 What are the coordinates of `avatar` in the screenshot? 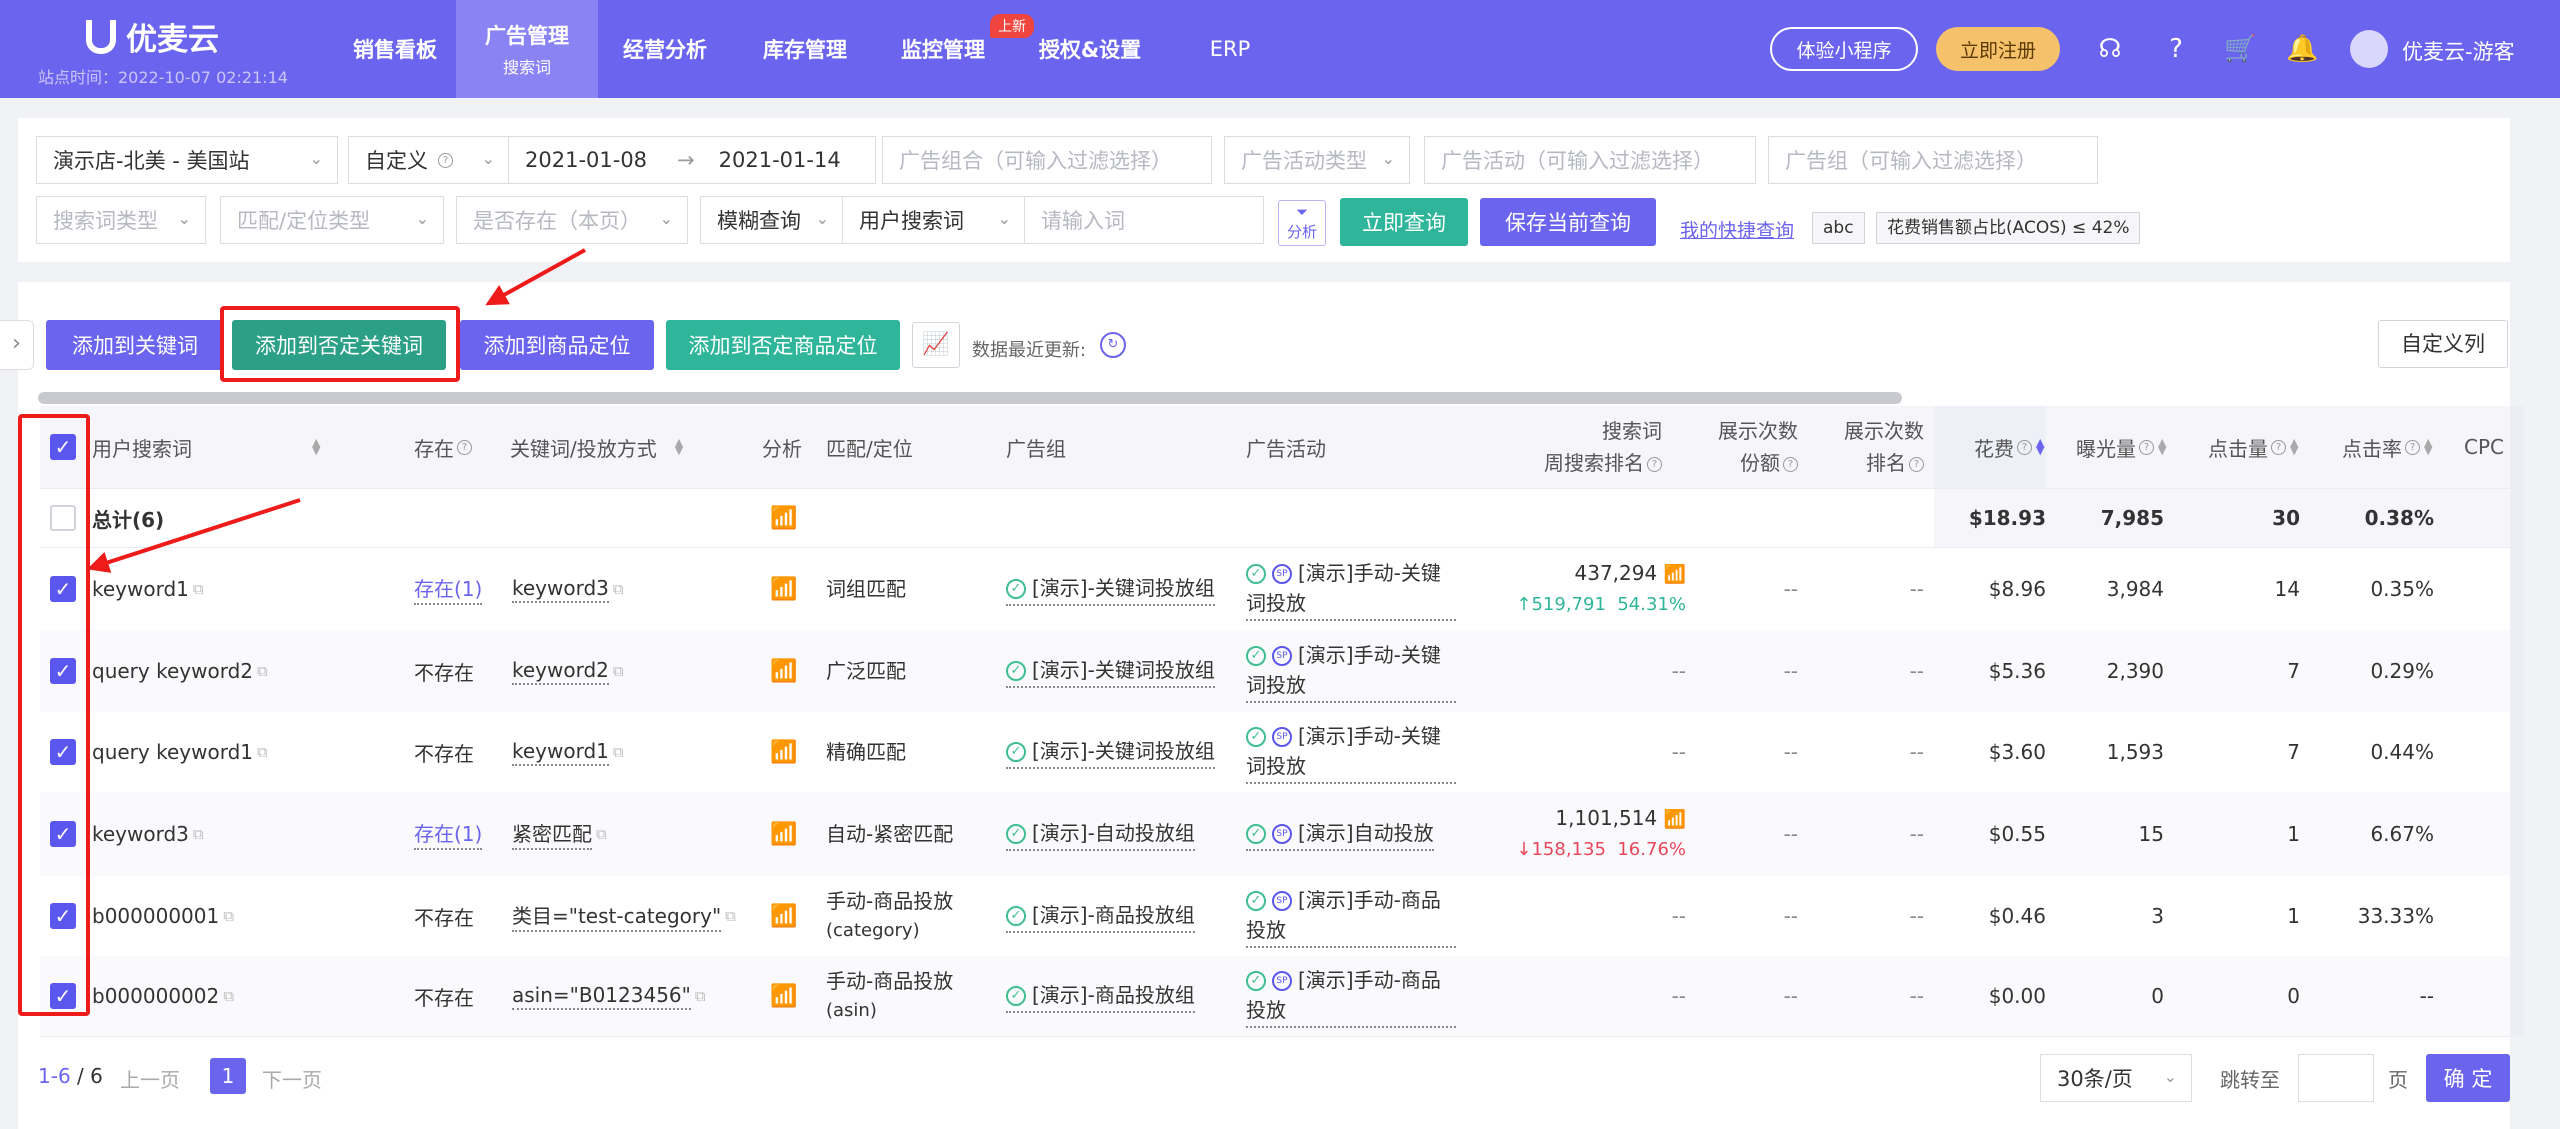 It's located at (2369, 49).